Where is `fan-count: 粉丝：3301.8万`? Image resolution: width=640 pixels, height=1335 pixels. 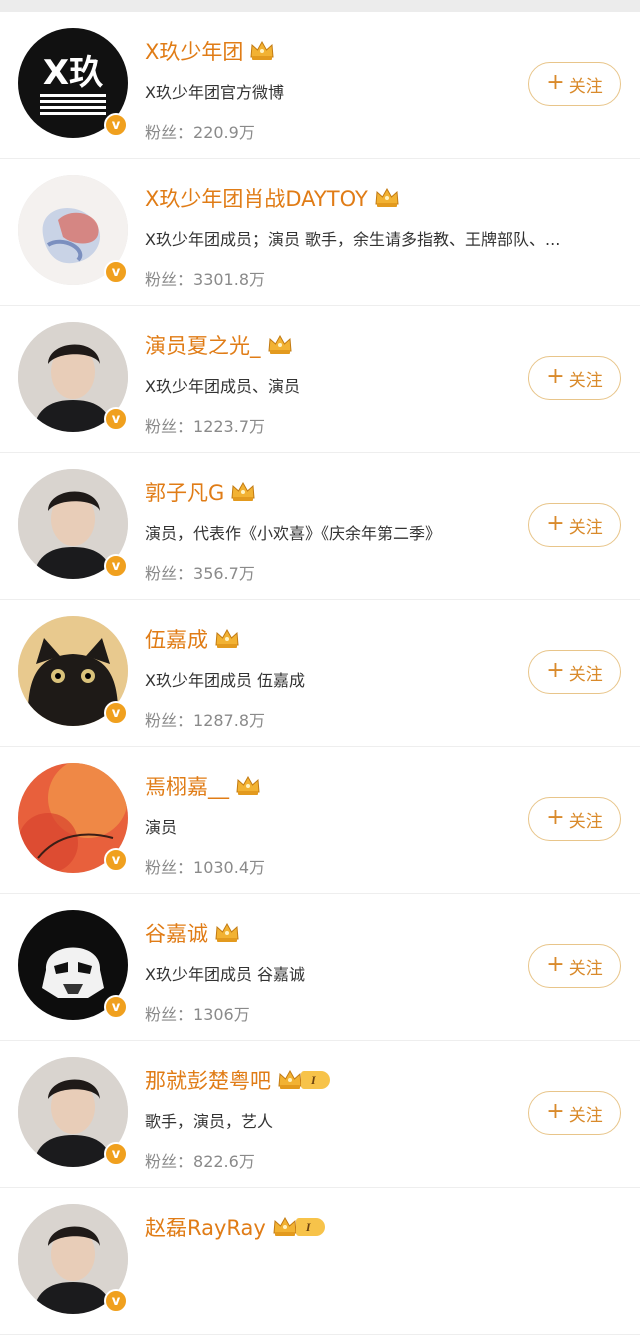
fan-count: 粉丝：3301.8万 is located at coordinates (205, 278).